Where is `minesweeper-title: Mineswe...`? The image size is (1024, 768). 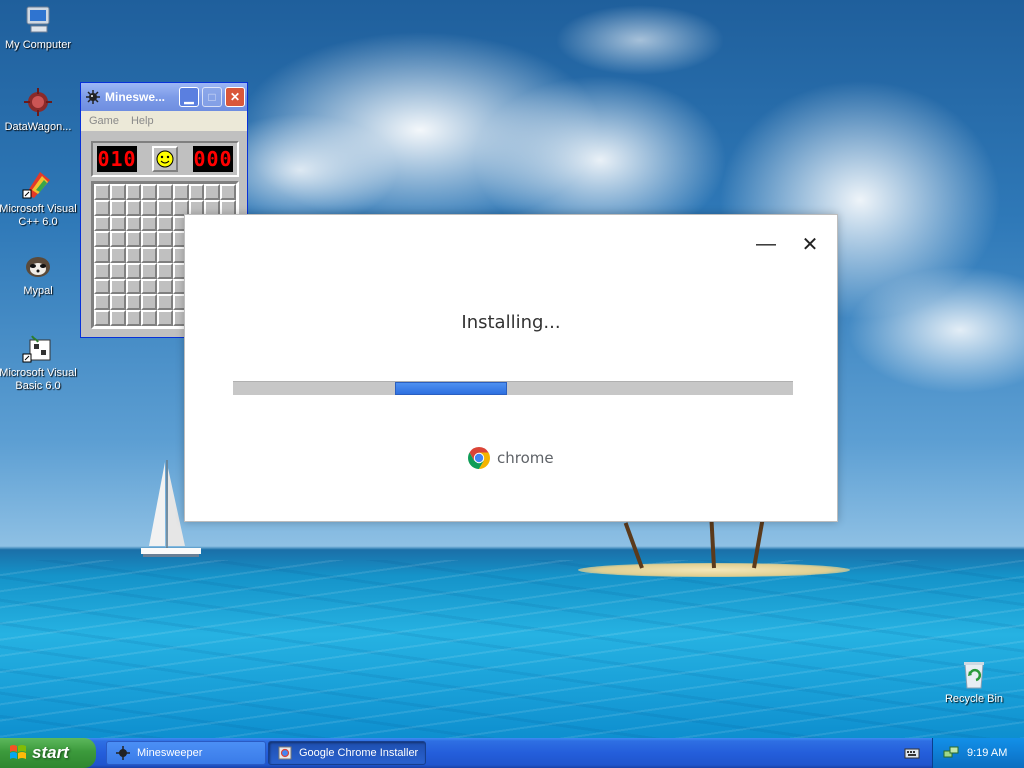
minesweeper-title: Mineswe... is located at coordinates (135, 97).